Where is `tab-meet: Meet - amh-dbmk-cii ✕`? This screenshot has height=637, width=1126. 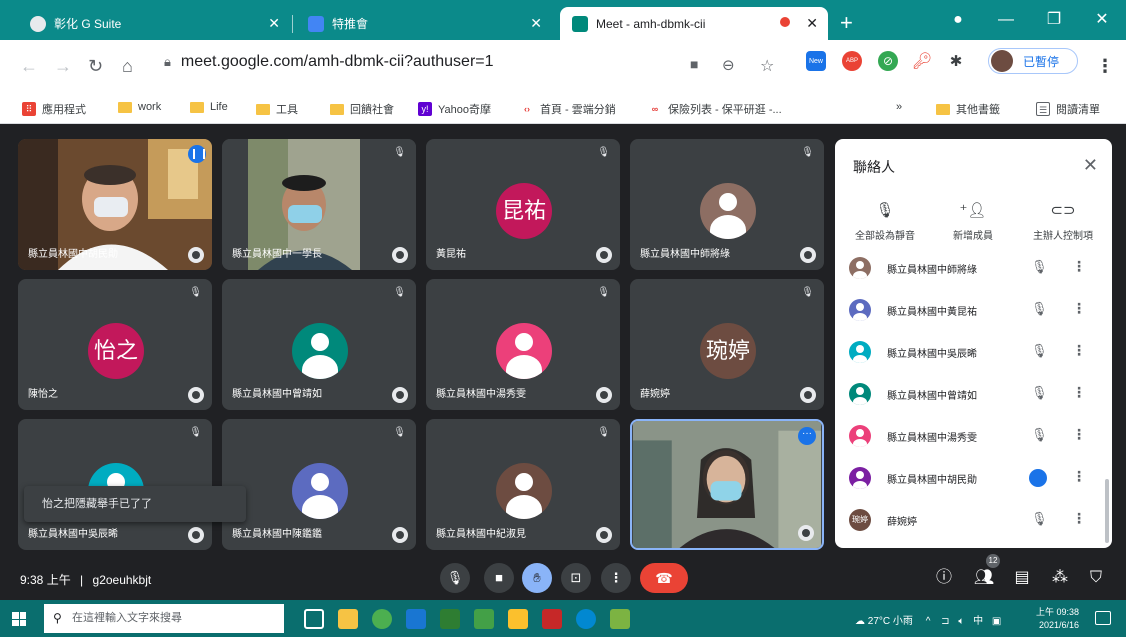 tab-meet: Meet - amh-dbmk-cii ✕ is located at coordinates (694, 23).